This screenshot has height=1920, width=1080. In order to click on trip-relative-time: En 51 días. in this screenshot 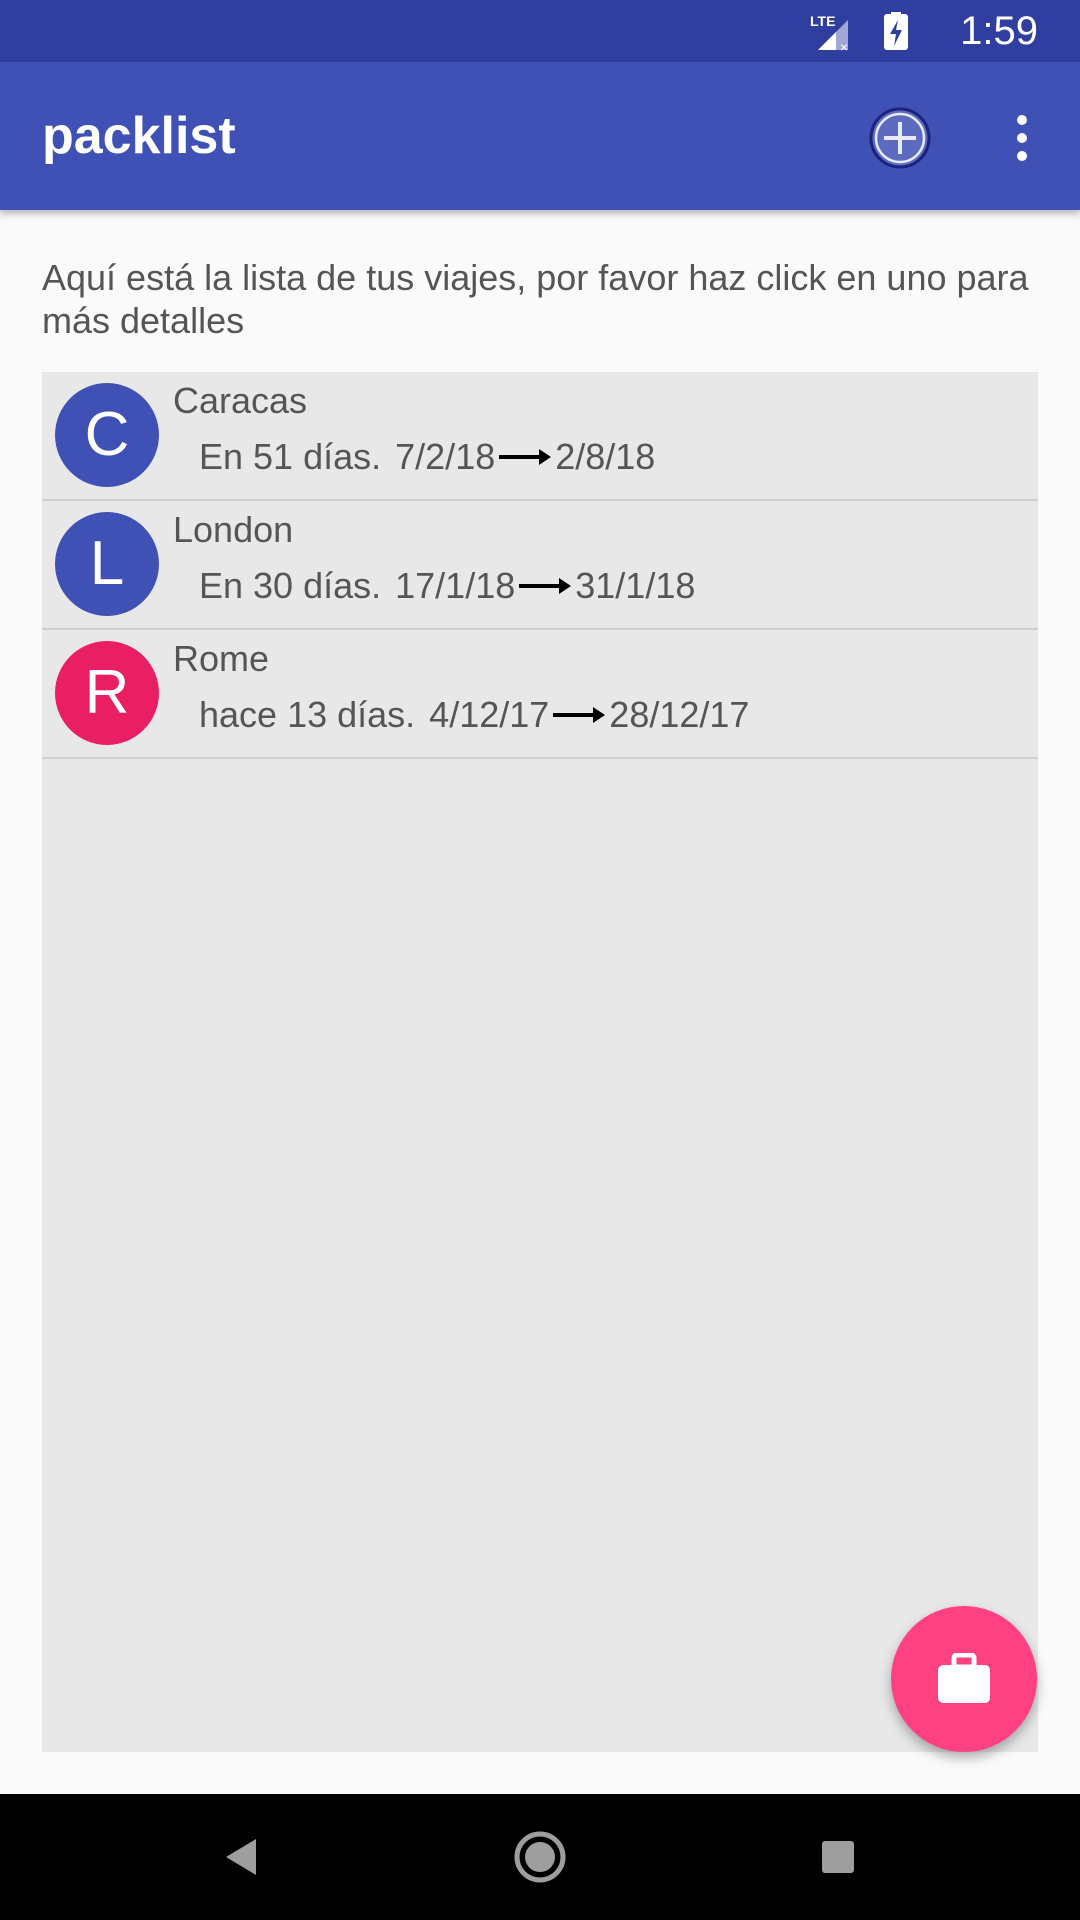, I will do `click(290, 456)`.